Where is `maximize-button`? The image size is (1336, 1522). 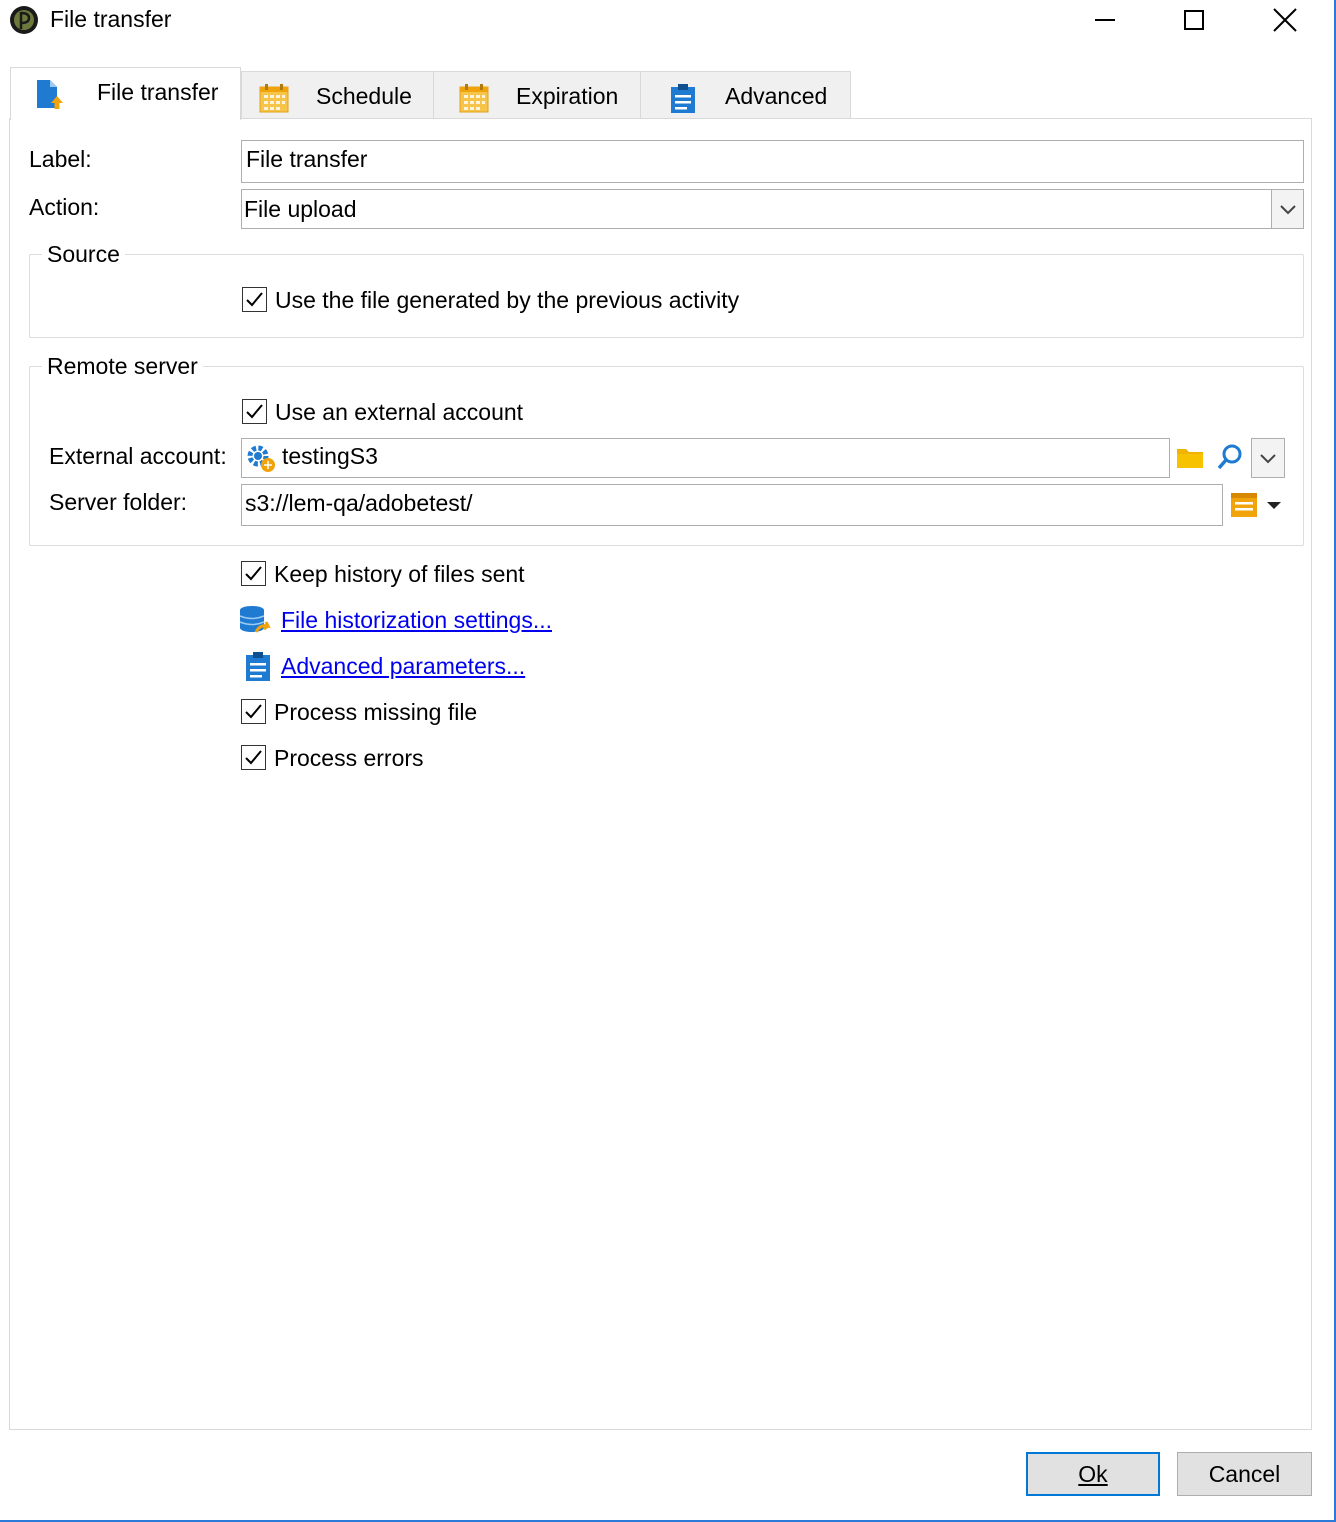
maximize-button is located at coordinates (1194, 20).